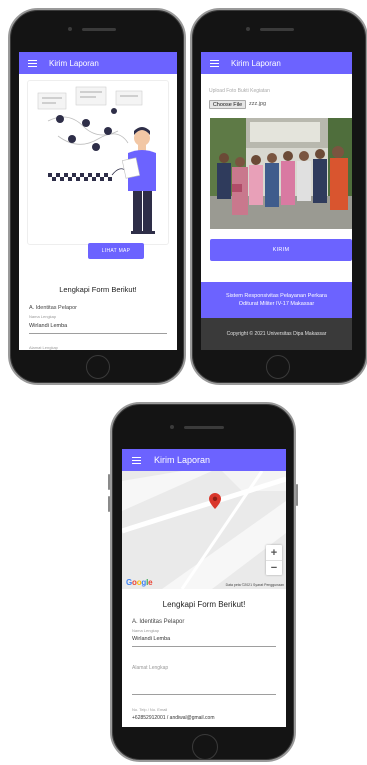  Describe the element at coordinates (255, 585) in the screenshot. I see `map-attribution: Data peta ©2021 Syarat Penggunaan` at that location.